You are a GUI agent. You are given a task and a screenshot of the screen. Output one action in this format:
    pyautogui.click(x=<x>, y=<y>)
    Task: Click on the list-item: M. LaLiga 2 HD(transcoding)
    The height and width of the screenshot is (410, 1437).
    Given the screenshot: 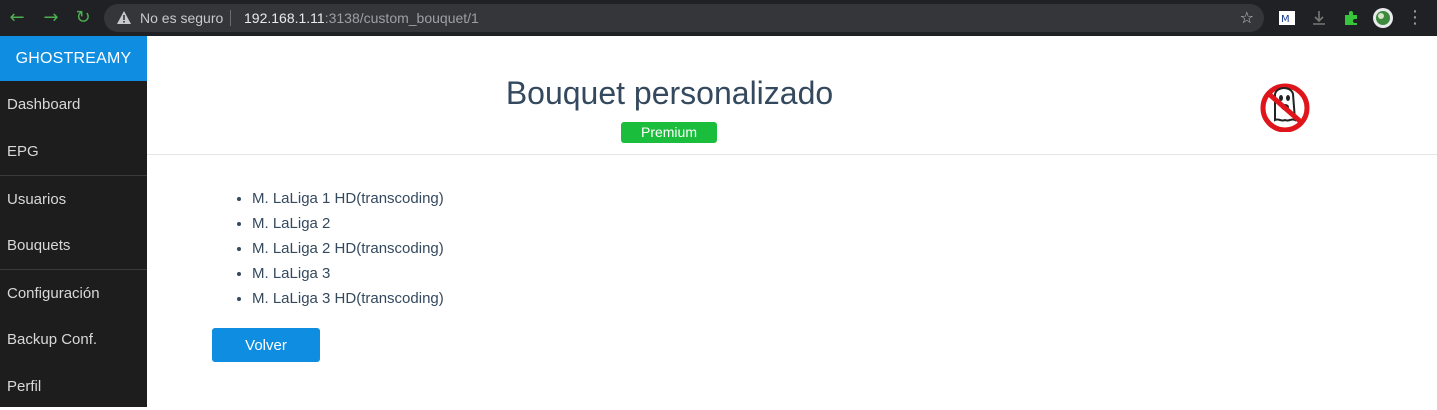 What is the action you would take?
    pyautogui.click(x=348, y=248)
    